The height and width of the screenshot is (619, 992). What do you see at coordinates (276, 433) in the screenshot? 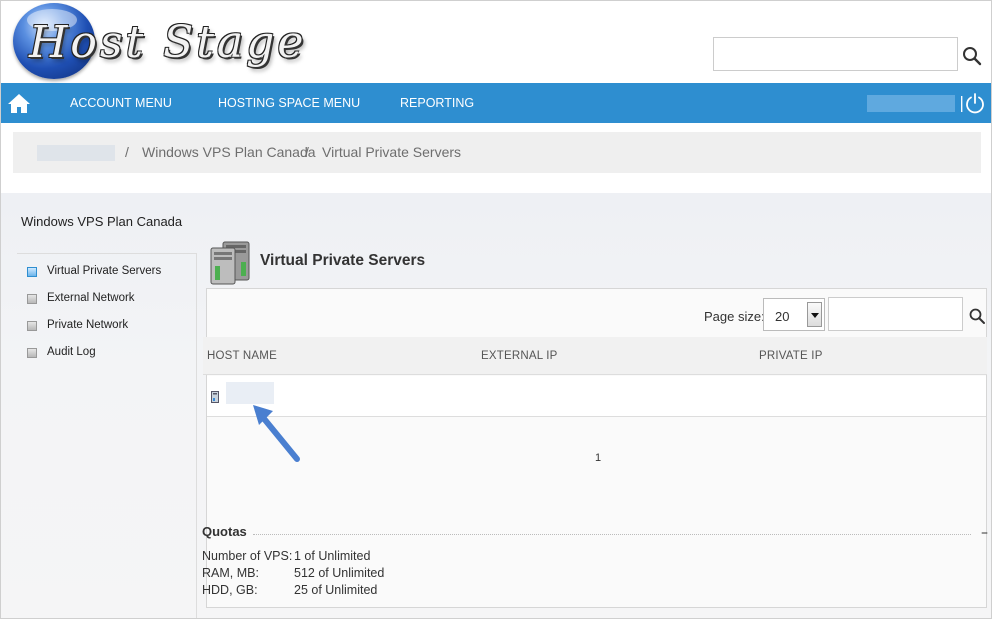
I see `pointer-arrow-icon` at bounding box center [276, 433].